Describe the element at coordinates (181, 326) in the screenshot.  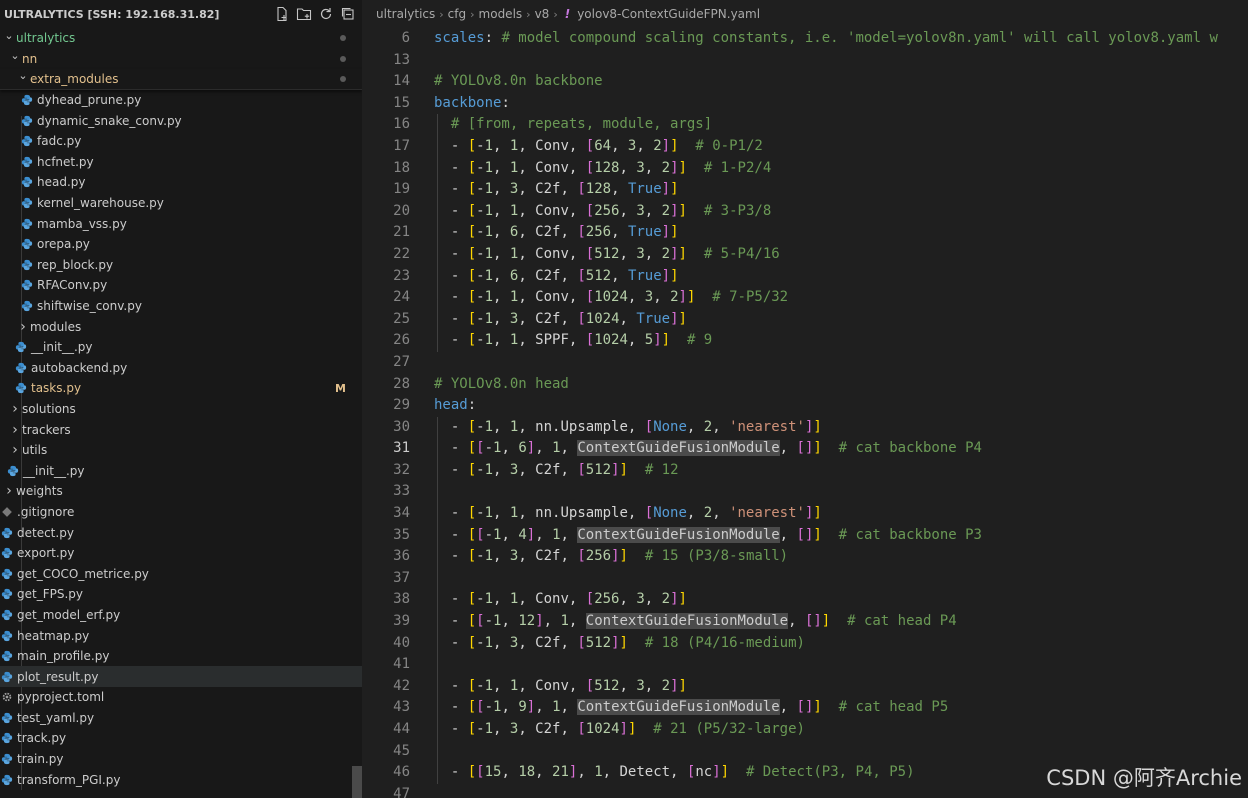
I see `tree-folder-modules: › modules` at that location.